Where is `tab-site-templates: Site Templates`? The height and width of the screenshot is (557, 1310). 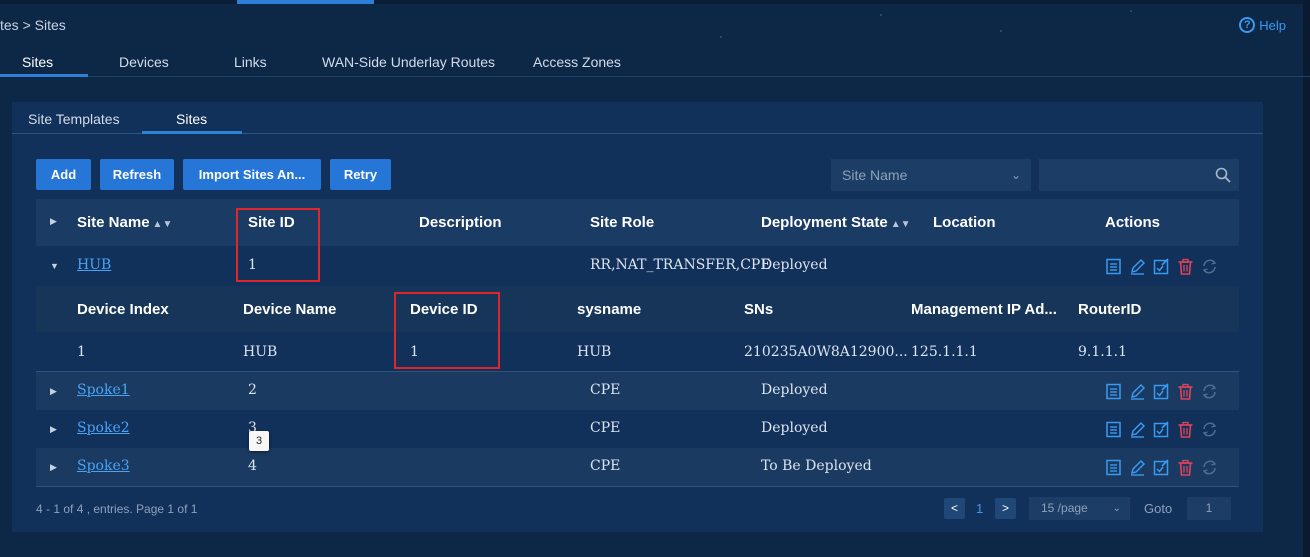
tab-site-templates: Site Templates is located at coordinates (74, 119).